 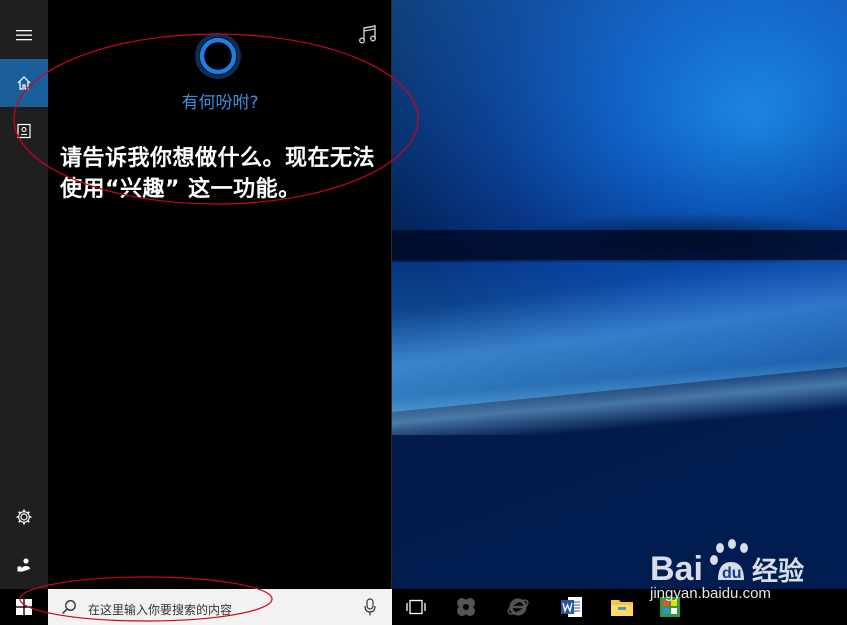 I want to click on taskbar-app-word, so click(x=572, y=607).